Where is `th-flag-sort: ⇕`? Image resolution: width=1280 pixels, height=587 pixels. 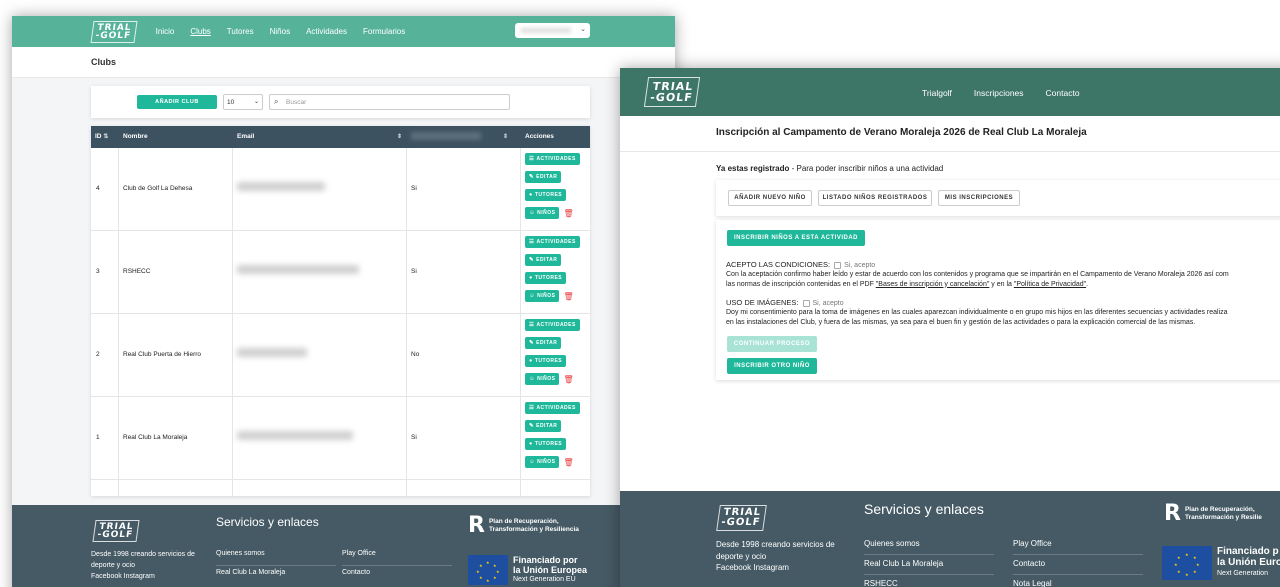
th-flag-sort: ⇕ is located at coordinates (505, 136).